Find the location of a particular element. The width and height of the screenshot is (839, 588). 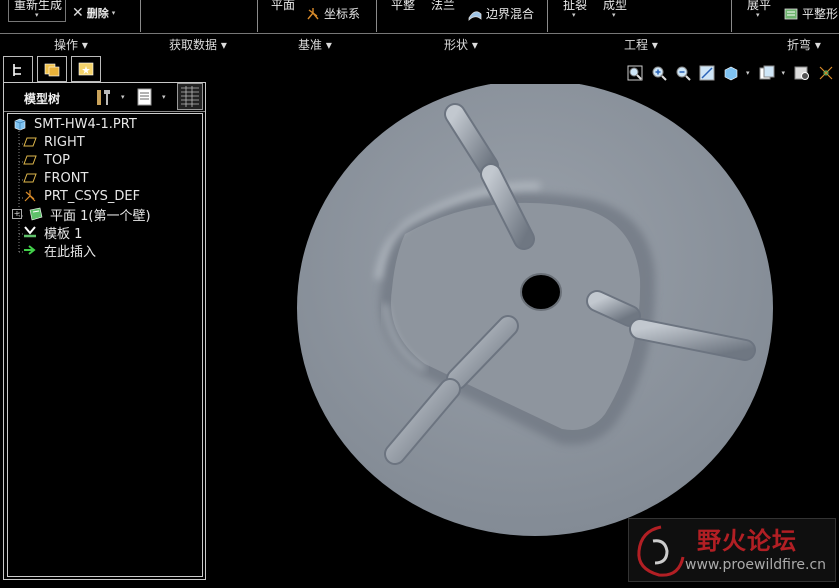

tab-model-tree is located at coordinates (18, 69).